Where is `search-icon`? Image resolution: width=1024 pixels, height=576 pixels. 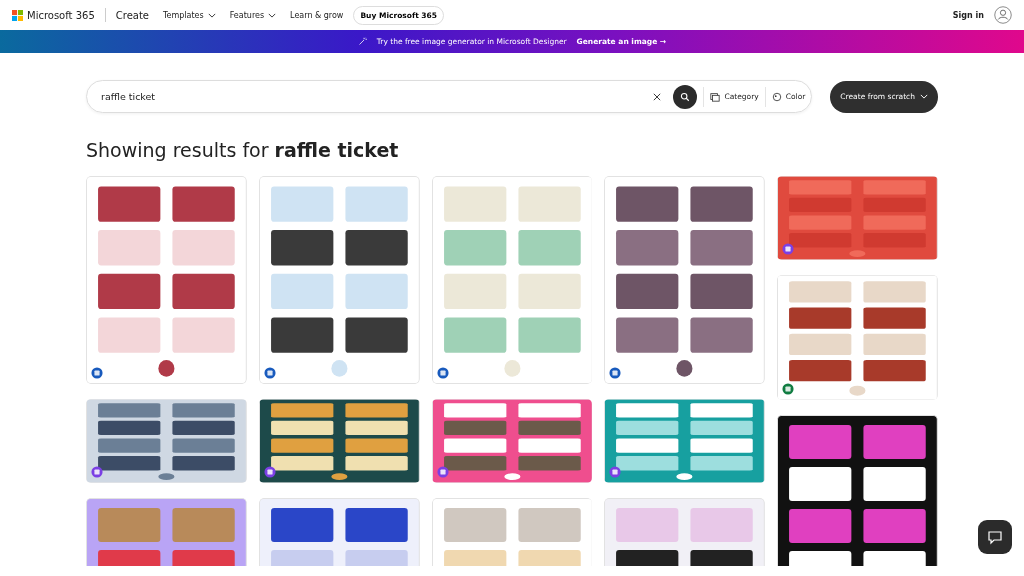
search-icon is located at coordinates (685, 96).